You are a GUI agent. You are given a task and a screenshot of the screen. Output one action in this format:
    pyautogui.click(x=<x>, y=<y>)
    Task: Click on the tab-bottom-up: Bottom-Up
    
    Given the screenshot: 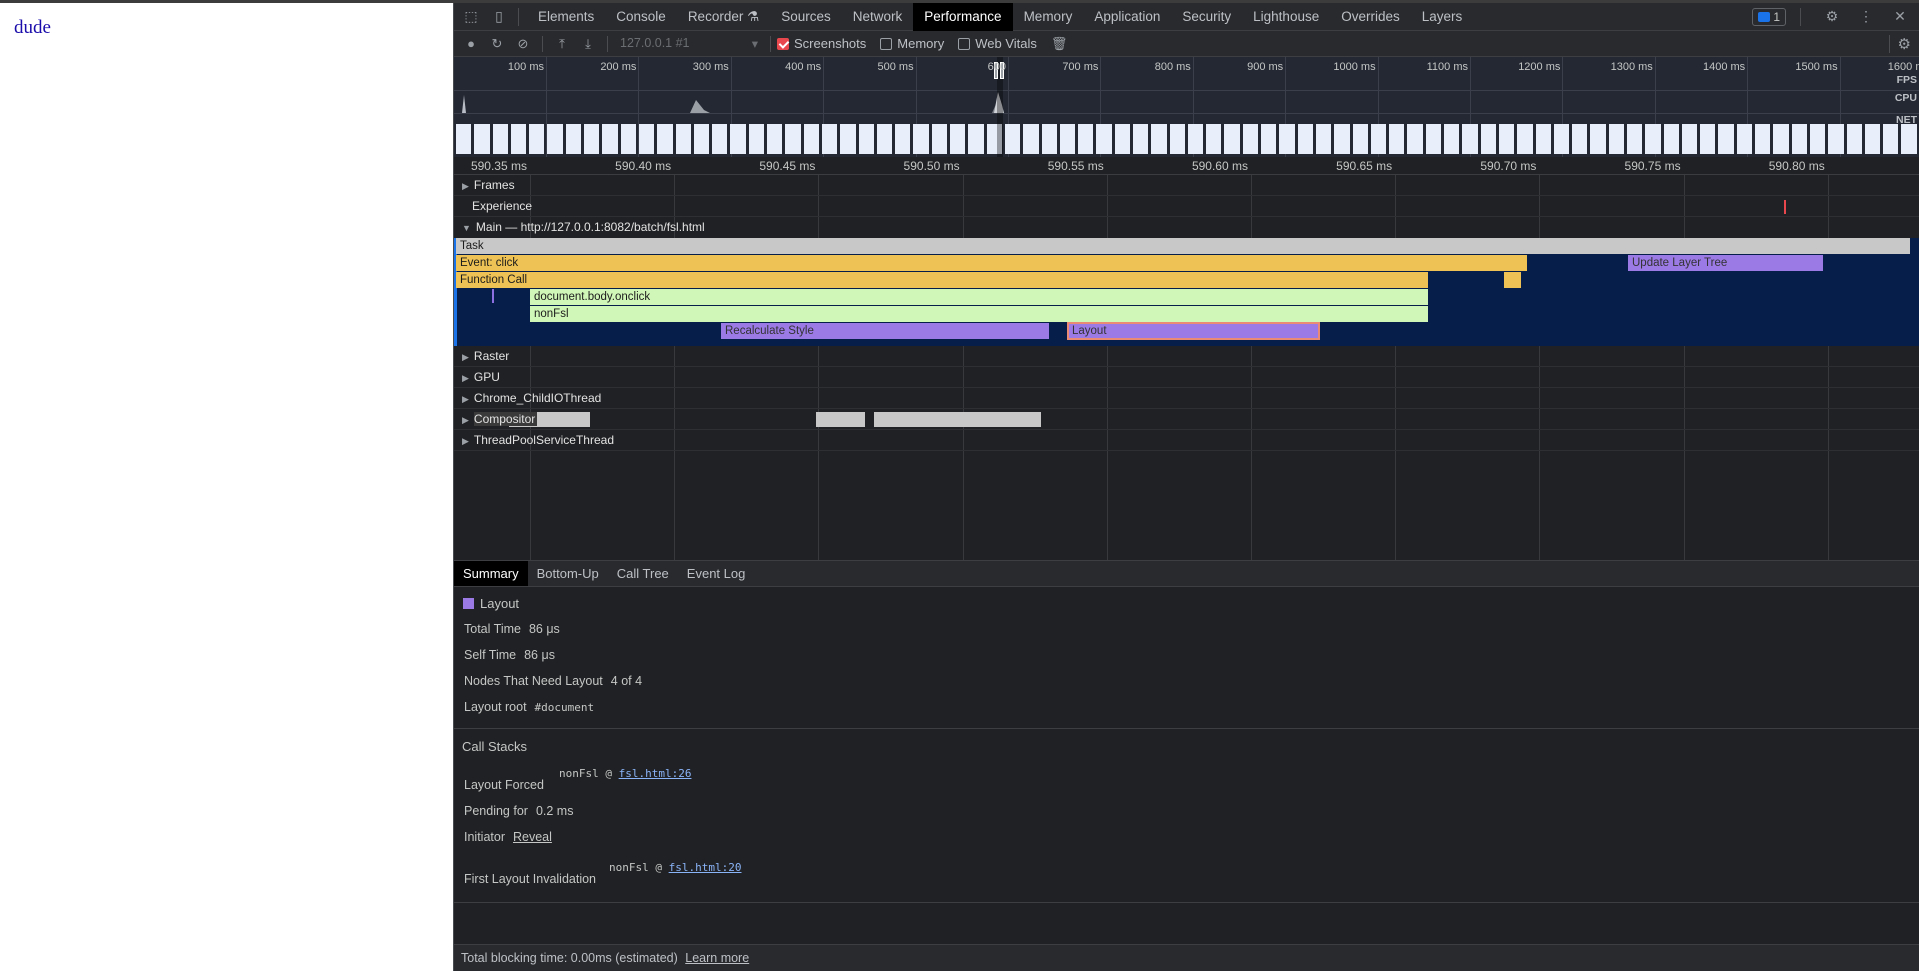 What is the action you would take?
    pyautogui.click(x=568, y=573)
    